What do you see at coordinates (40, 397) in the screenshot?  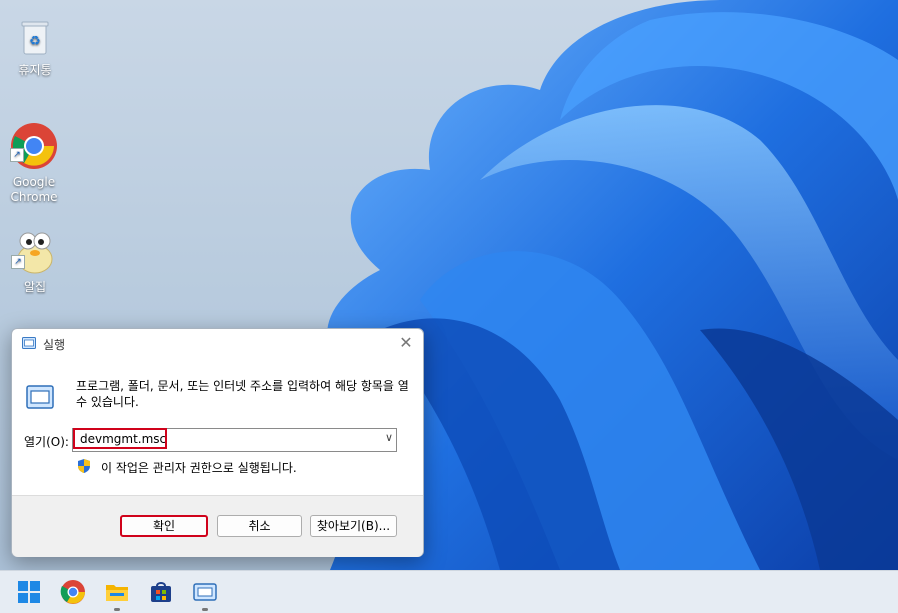 I see `run-program-icon` at bounding box center [40, 397].